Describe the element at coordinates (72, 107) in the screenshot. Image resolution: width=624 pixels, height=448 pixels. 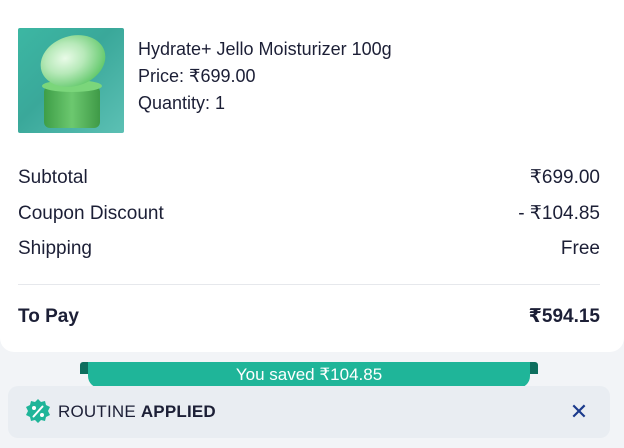
I see `jar-body-shape` at that location.